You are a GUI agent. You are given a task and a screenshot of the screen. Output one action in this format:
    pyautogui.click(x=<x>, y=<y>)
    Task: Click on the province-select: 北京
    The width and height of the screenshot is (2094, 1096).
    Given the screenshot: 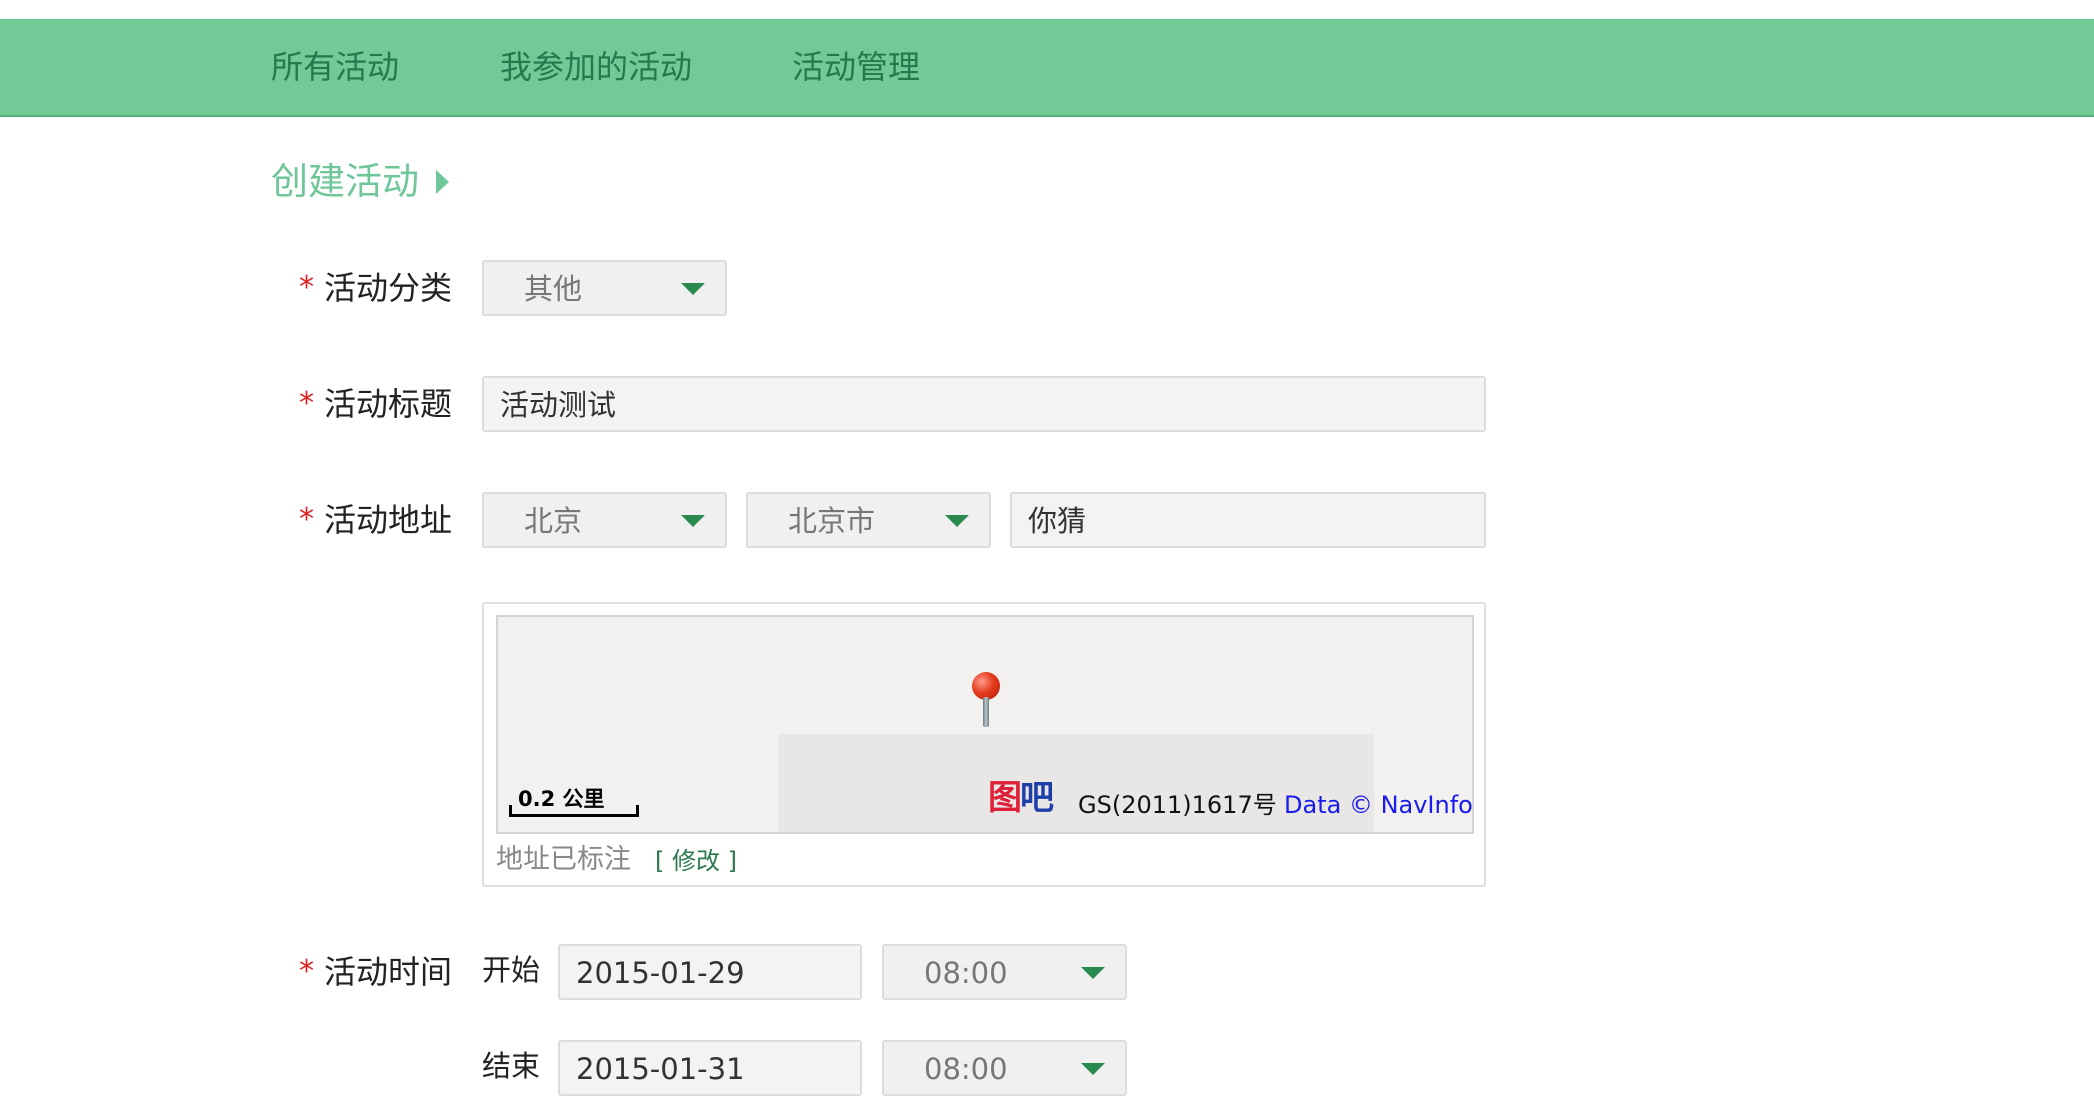 What is the action you would take?
    pyautogui.click(x=604, y=520)
    